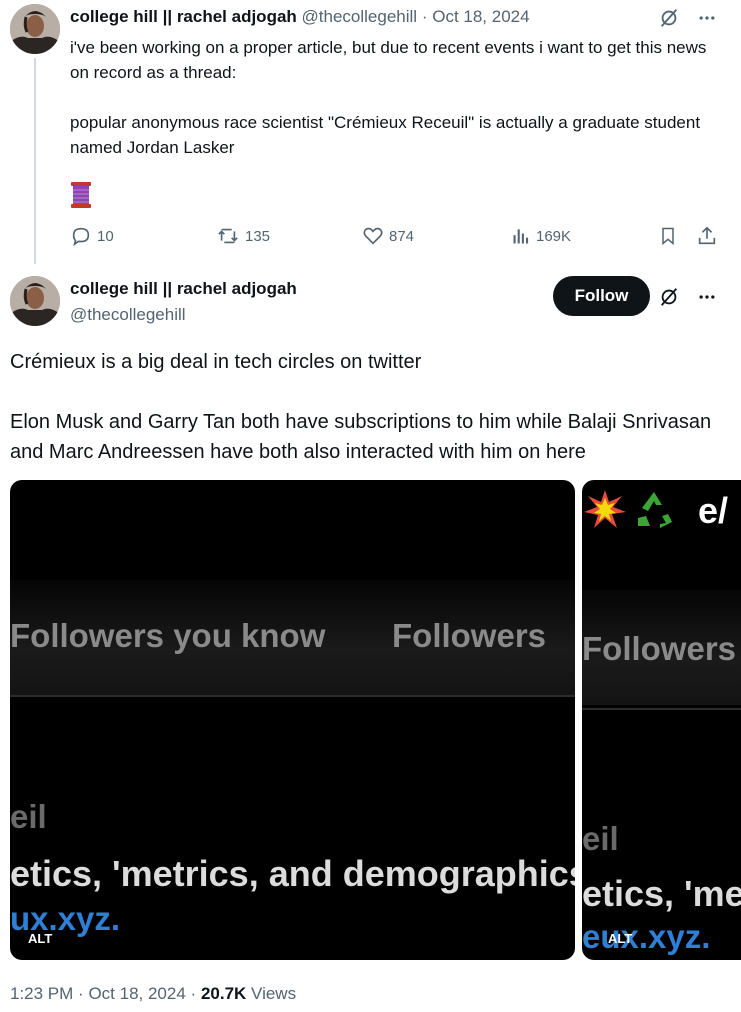  Describe the element at coordinates (388, 236) in the screenshot. I see `like-button: 874` at that location.